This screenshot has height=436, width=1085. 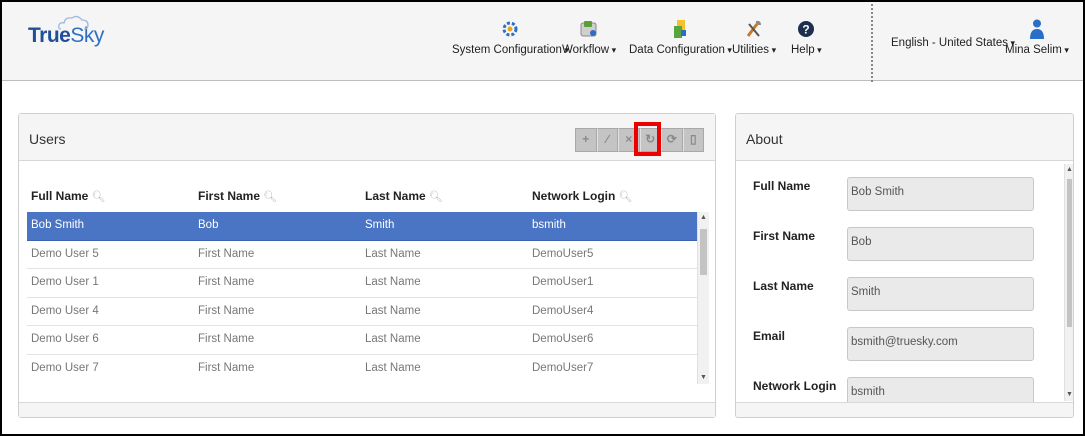 I want to click on cell-full-name: Demo User 6, so click(x=65, y=339).